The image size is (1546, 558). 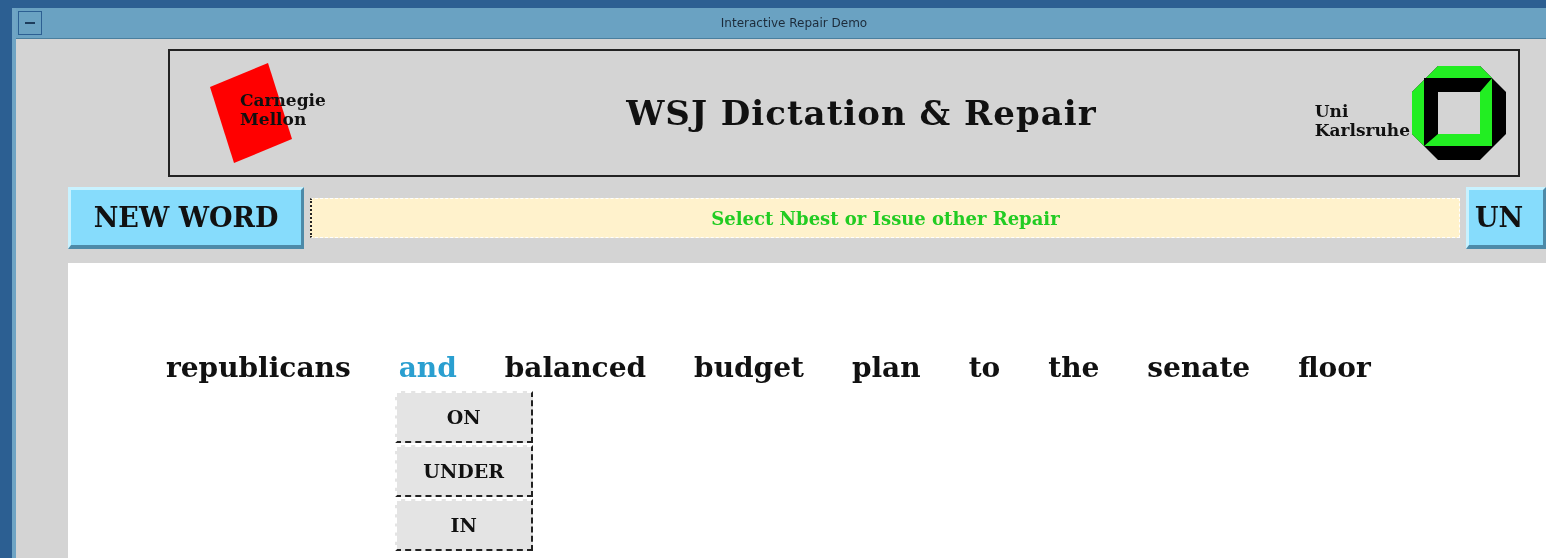 I want to click on hypothesis-word: budget, so click(x=749, y=367).